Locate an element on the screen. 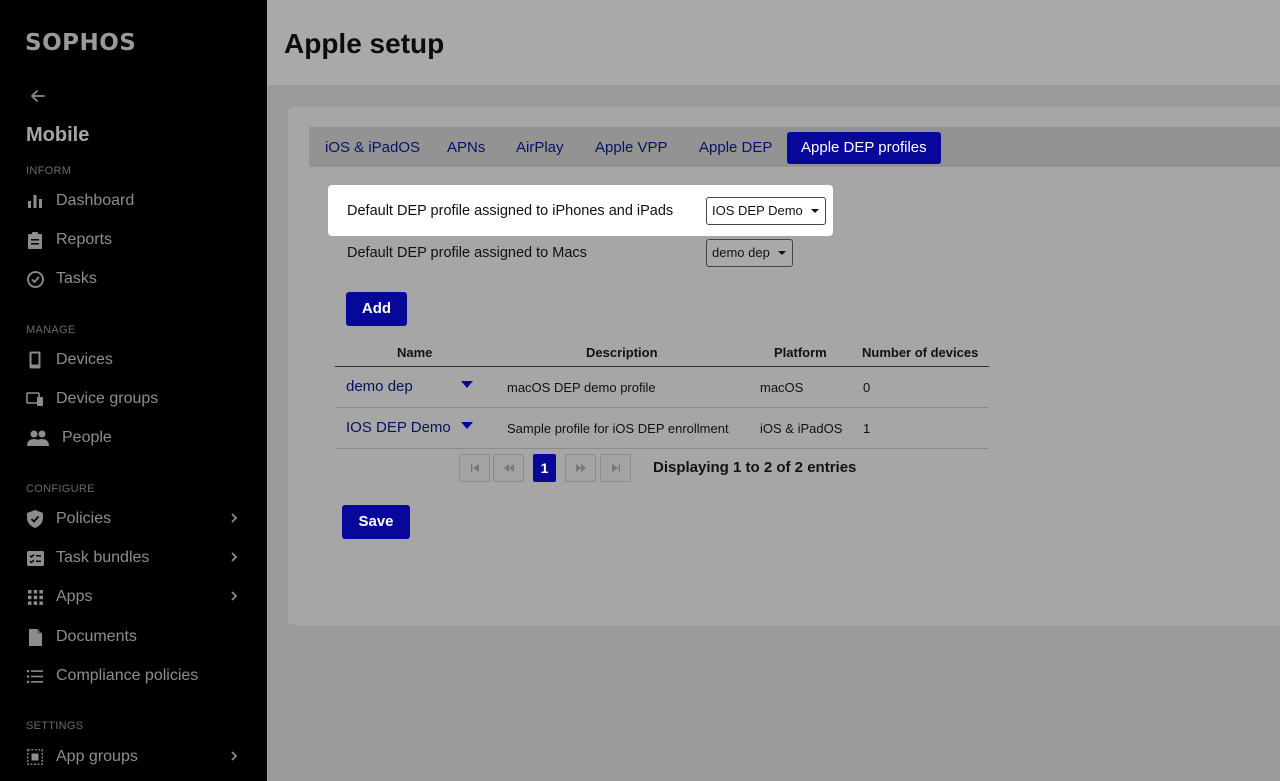 Image resolution: width=1280 pixels, height=781 pixels. sidebar-item-tasks: Tasks is located at coordinates (133, 279).